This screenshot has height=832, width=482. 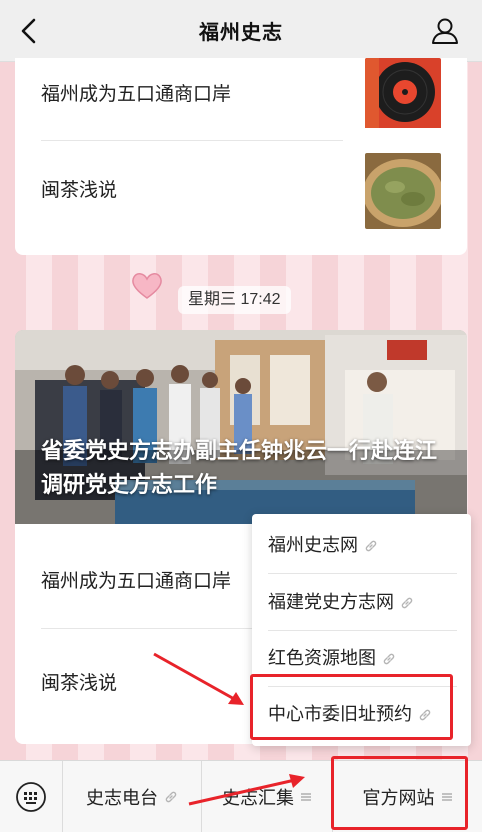 What do you see at coordinates (331, 602) in the screenshot?
I see `menu-item-label: 福建党史方志网` at bounding box center [331, 602].